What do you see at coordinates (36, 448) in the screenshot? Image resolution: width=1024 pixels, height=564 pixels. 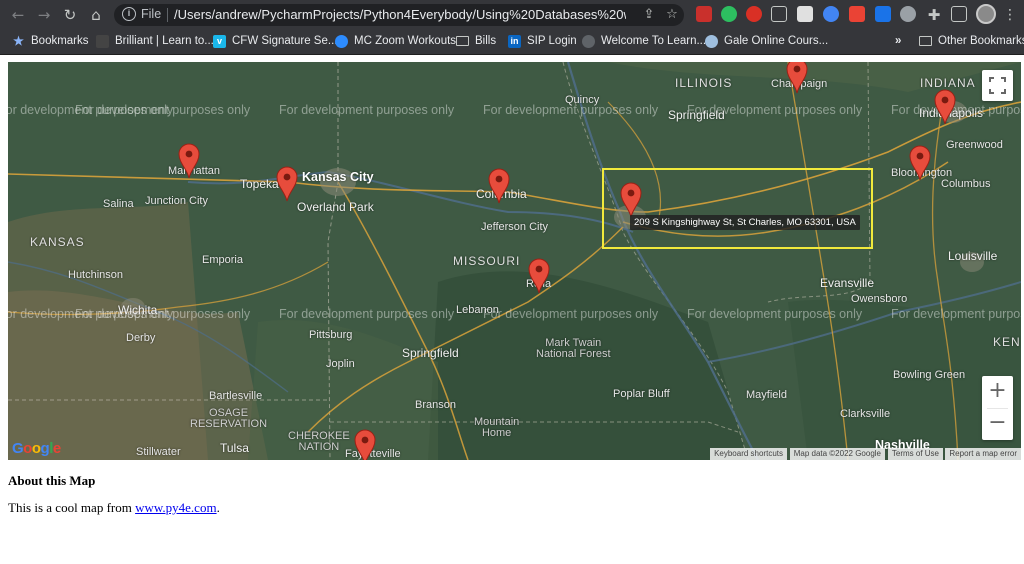 I see `google-logo: Google` at bounding box center [36, 448].